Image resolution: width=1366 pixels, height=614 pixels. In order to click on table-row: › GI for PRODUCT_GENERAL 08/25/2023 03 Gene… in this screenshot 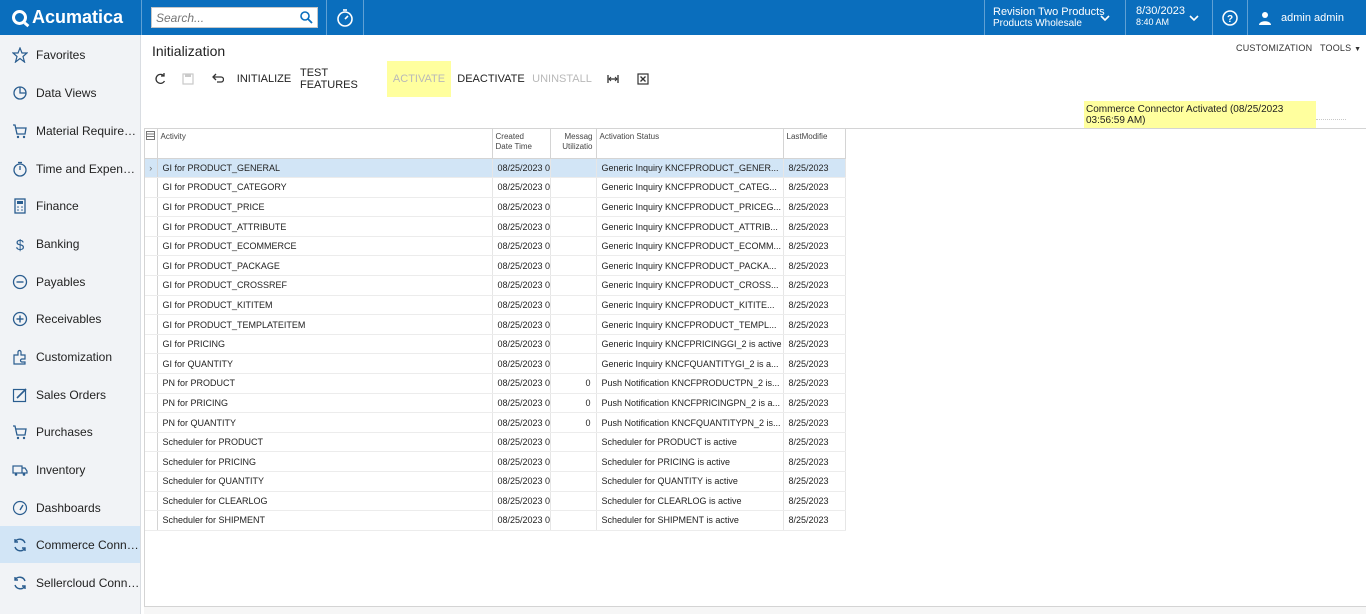, I will do `click(495, 168)`.